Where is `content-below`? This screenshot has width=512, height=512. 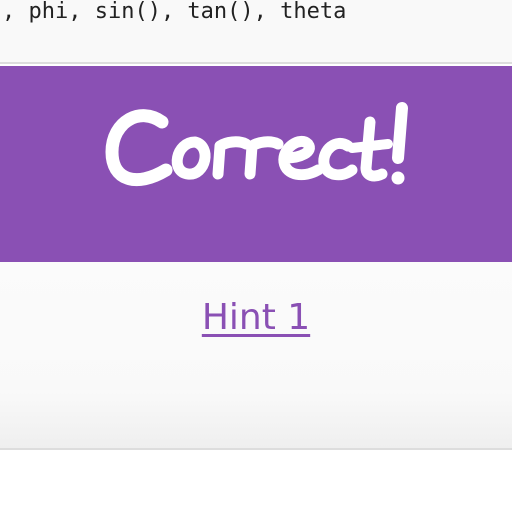 content-below is located at coordinates (256, 481).